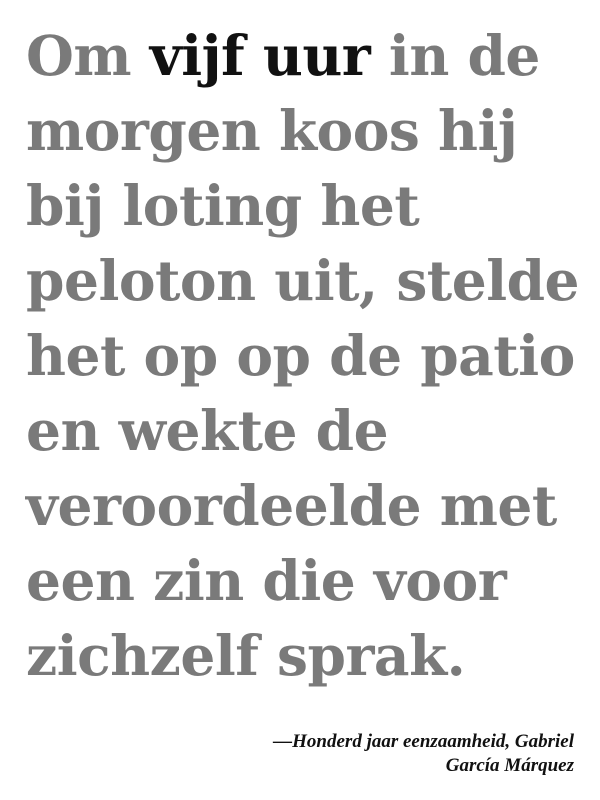 This screenshot has width=600, height=800. Describe the element at coordinates (291, 505) in the screenshot. I see `quote-line-7: veroordeelde met` at that location.